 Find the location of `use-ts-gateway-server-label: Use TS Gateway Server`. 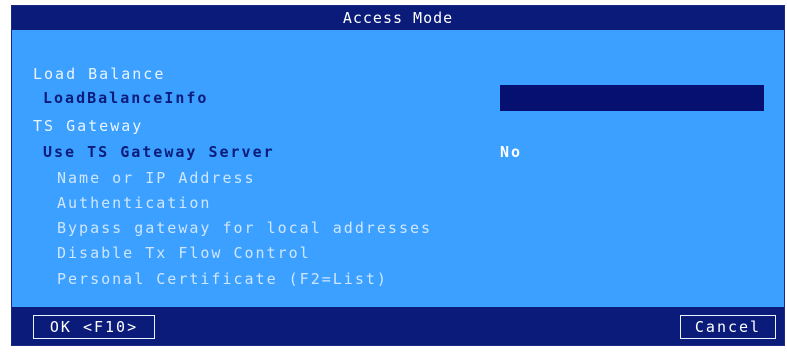

use-ts-gateway-server-label: Use TS Gateway Server is located at coordinates (159, 152).